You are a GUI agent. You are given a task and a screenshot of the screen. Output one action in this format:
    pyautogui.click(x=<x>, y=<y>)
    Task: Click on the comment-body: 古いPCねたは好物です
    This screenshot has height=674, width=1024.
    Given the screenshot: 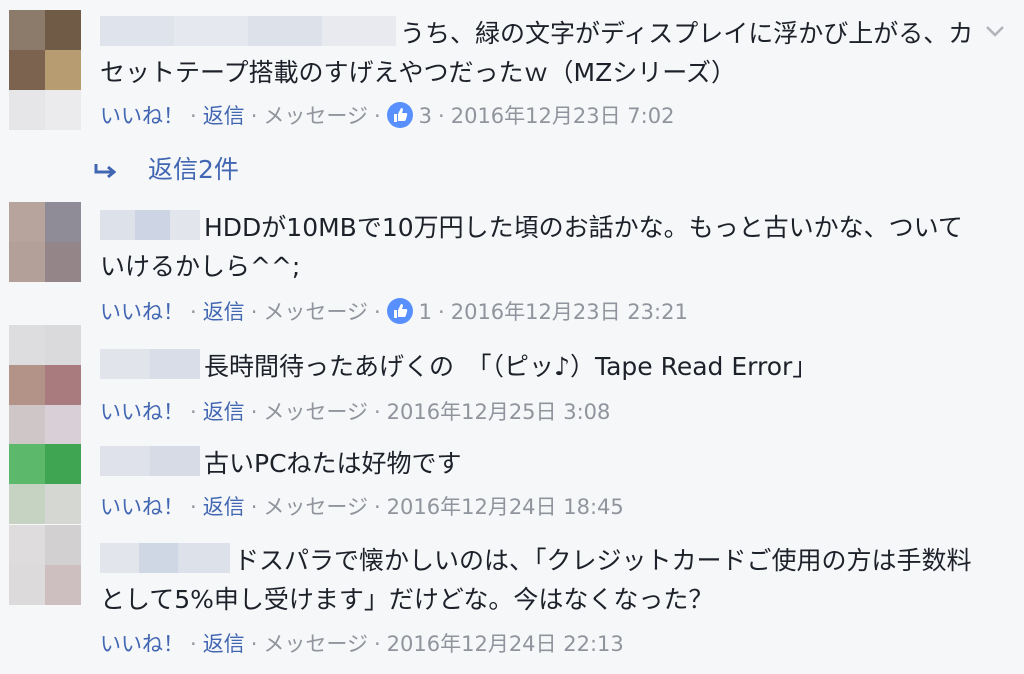 What is the action you would take?
    pyautogui.click(x=333, y=463)
    